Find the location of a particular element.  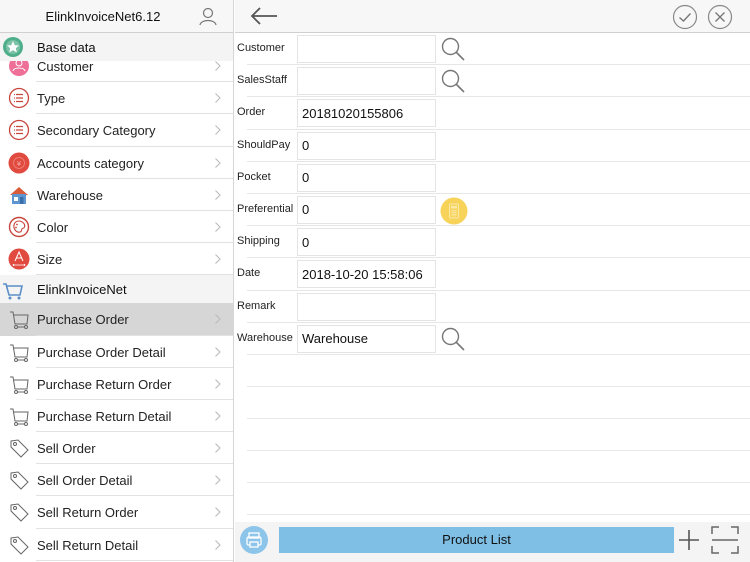

sidebar-item-label: Purchase Order is located at coordinates (83, 320).